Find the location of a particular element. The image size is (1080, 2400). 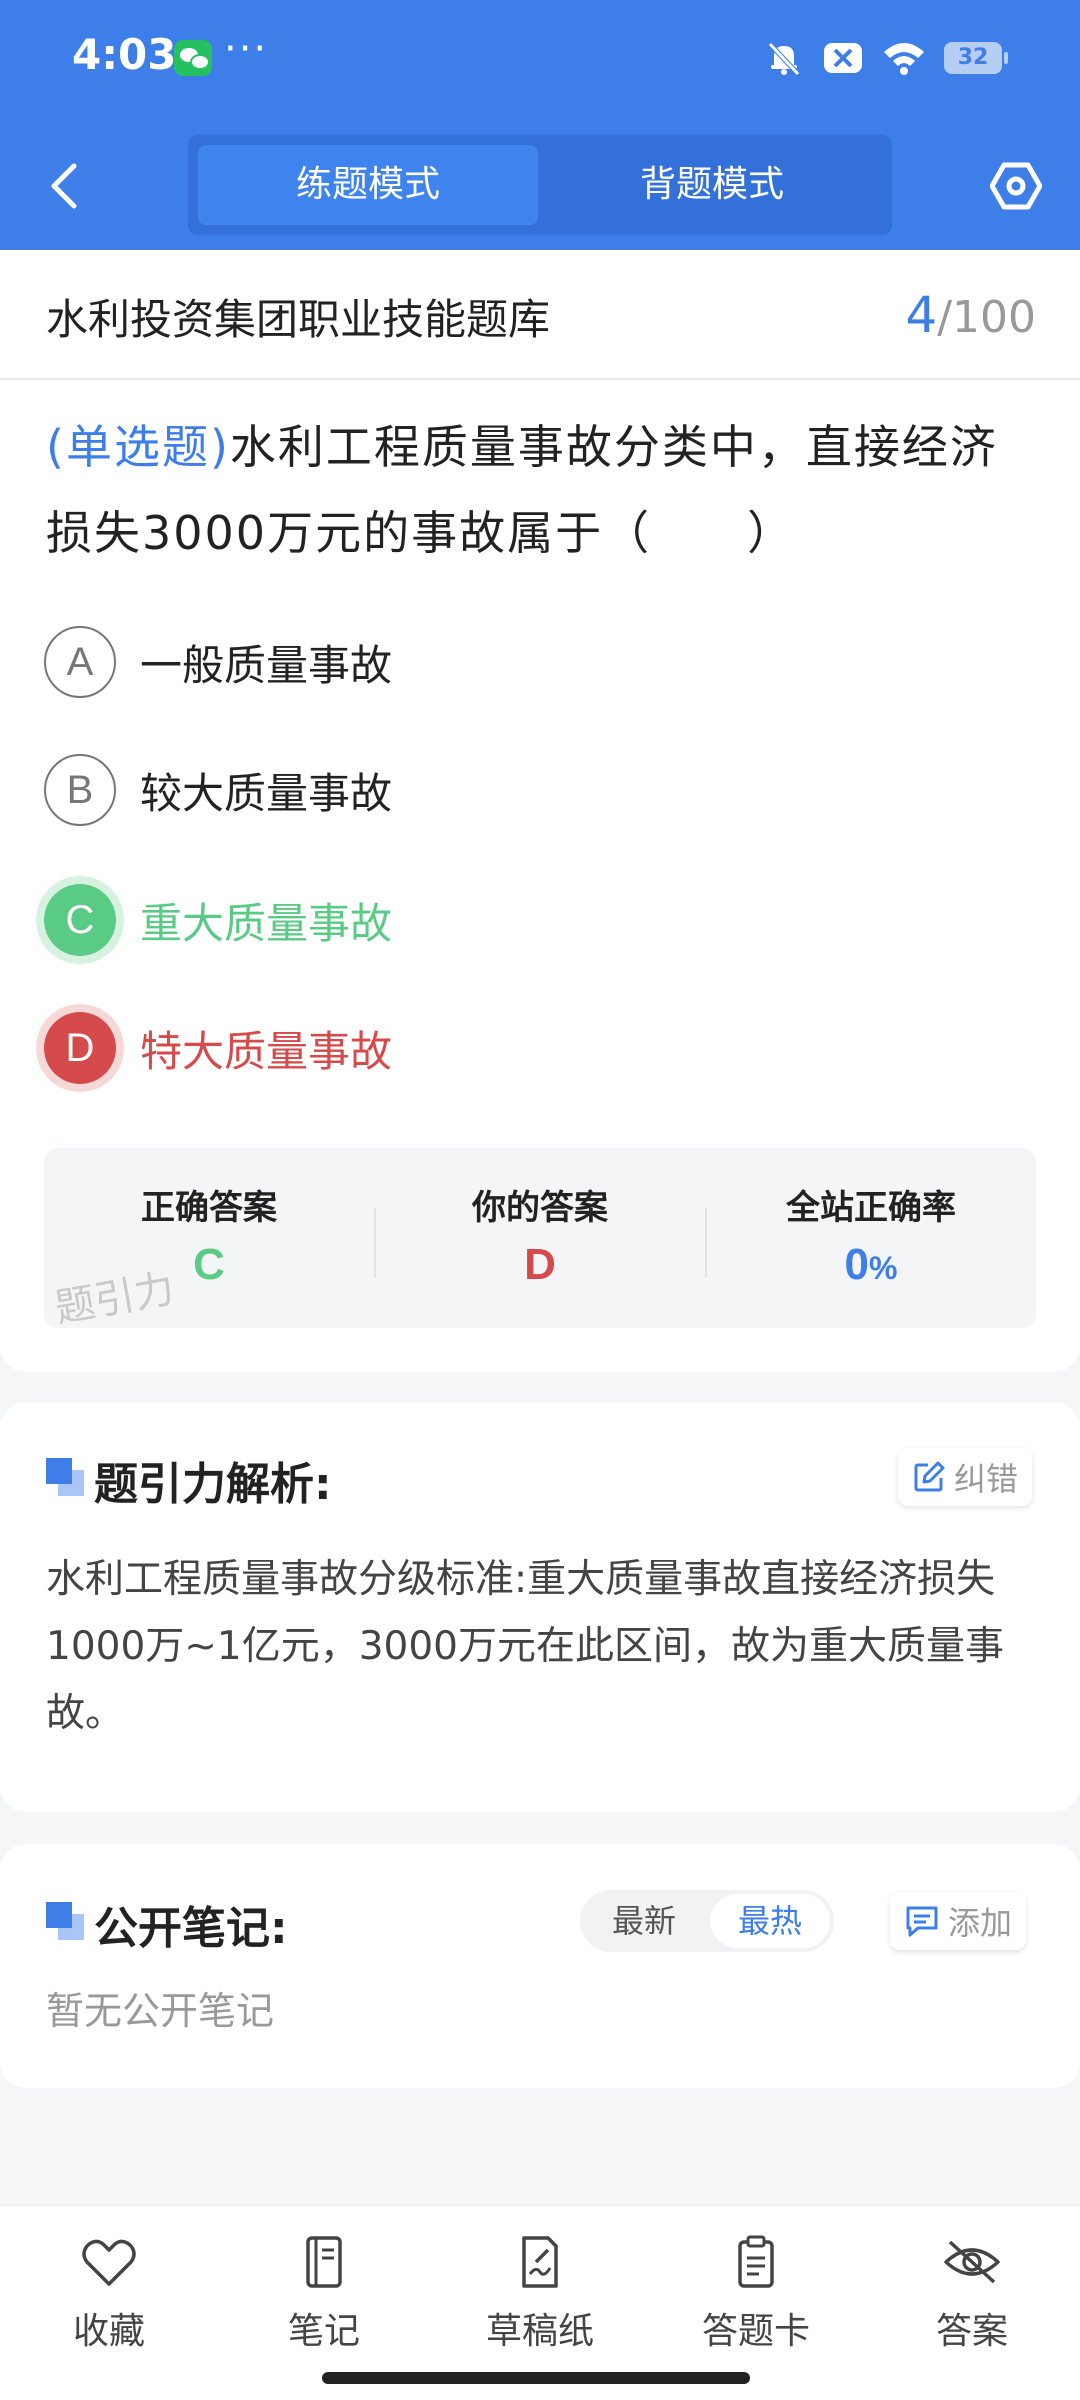

analysis-title: 题引力解析: is located at coordinates (213, 1484).